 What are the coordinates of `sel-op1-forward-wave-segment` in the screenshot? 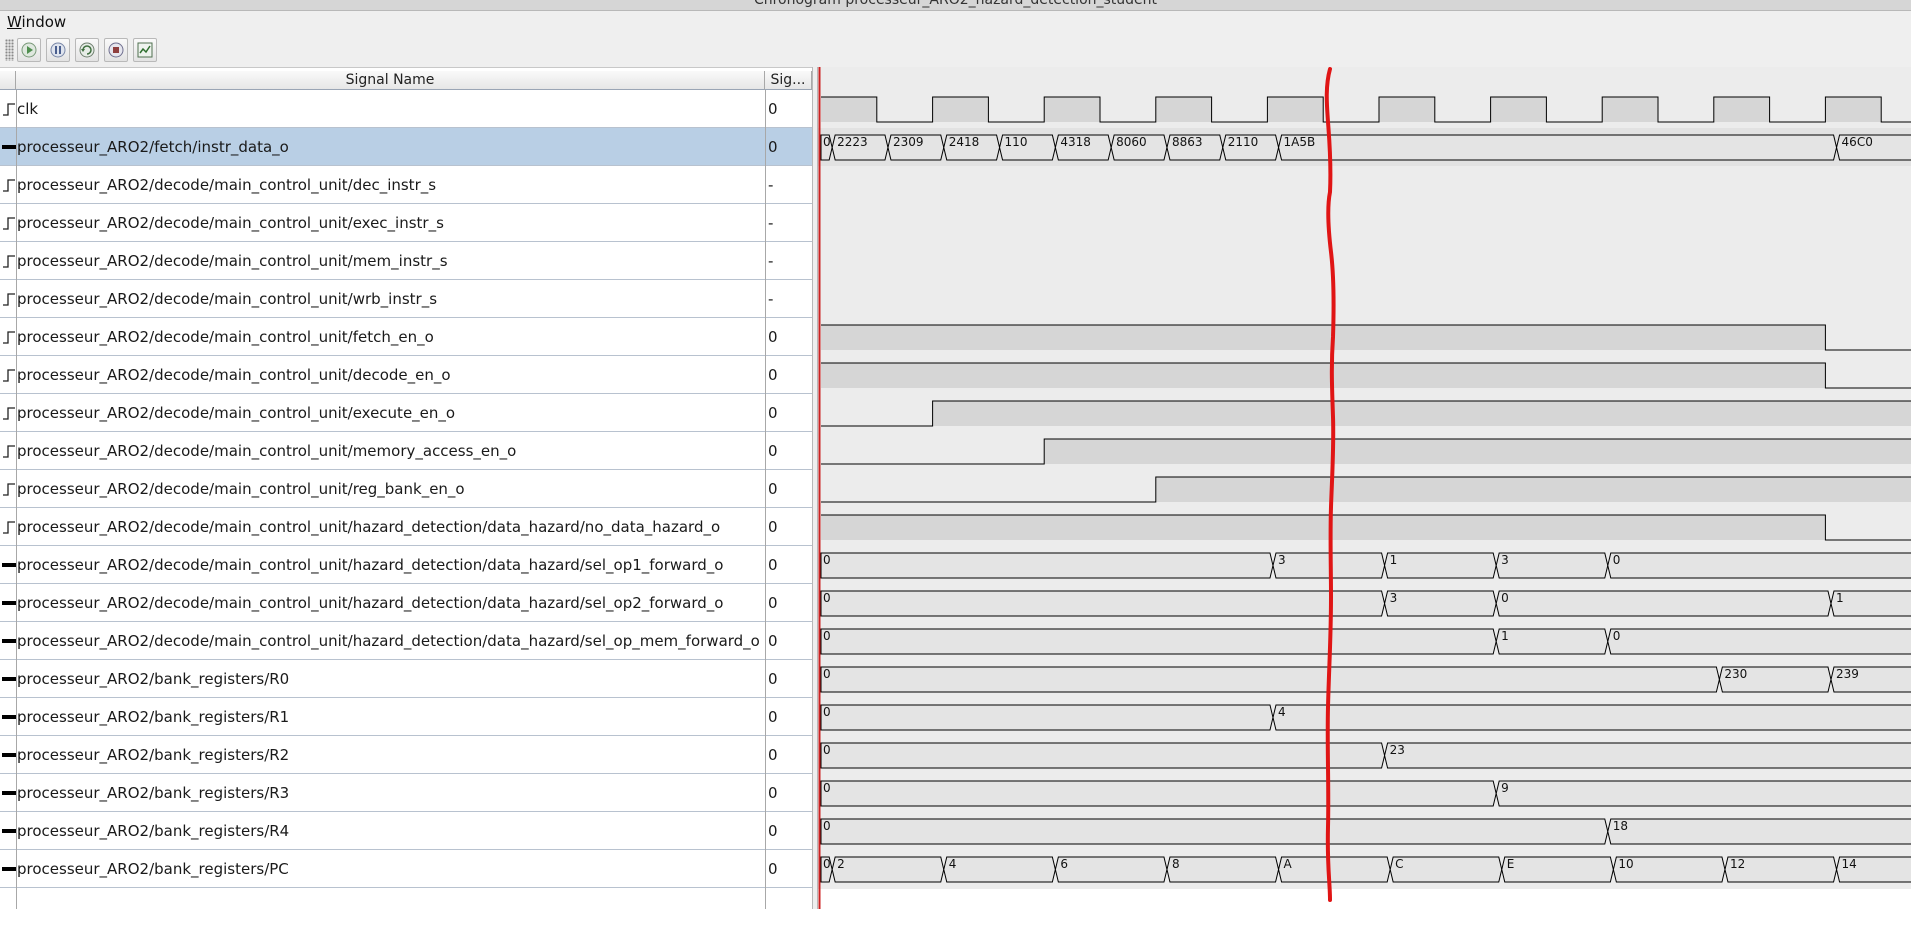 It's located at (1759, 565).